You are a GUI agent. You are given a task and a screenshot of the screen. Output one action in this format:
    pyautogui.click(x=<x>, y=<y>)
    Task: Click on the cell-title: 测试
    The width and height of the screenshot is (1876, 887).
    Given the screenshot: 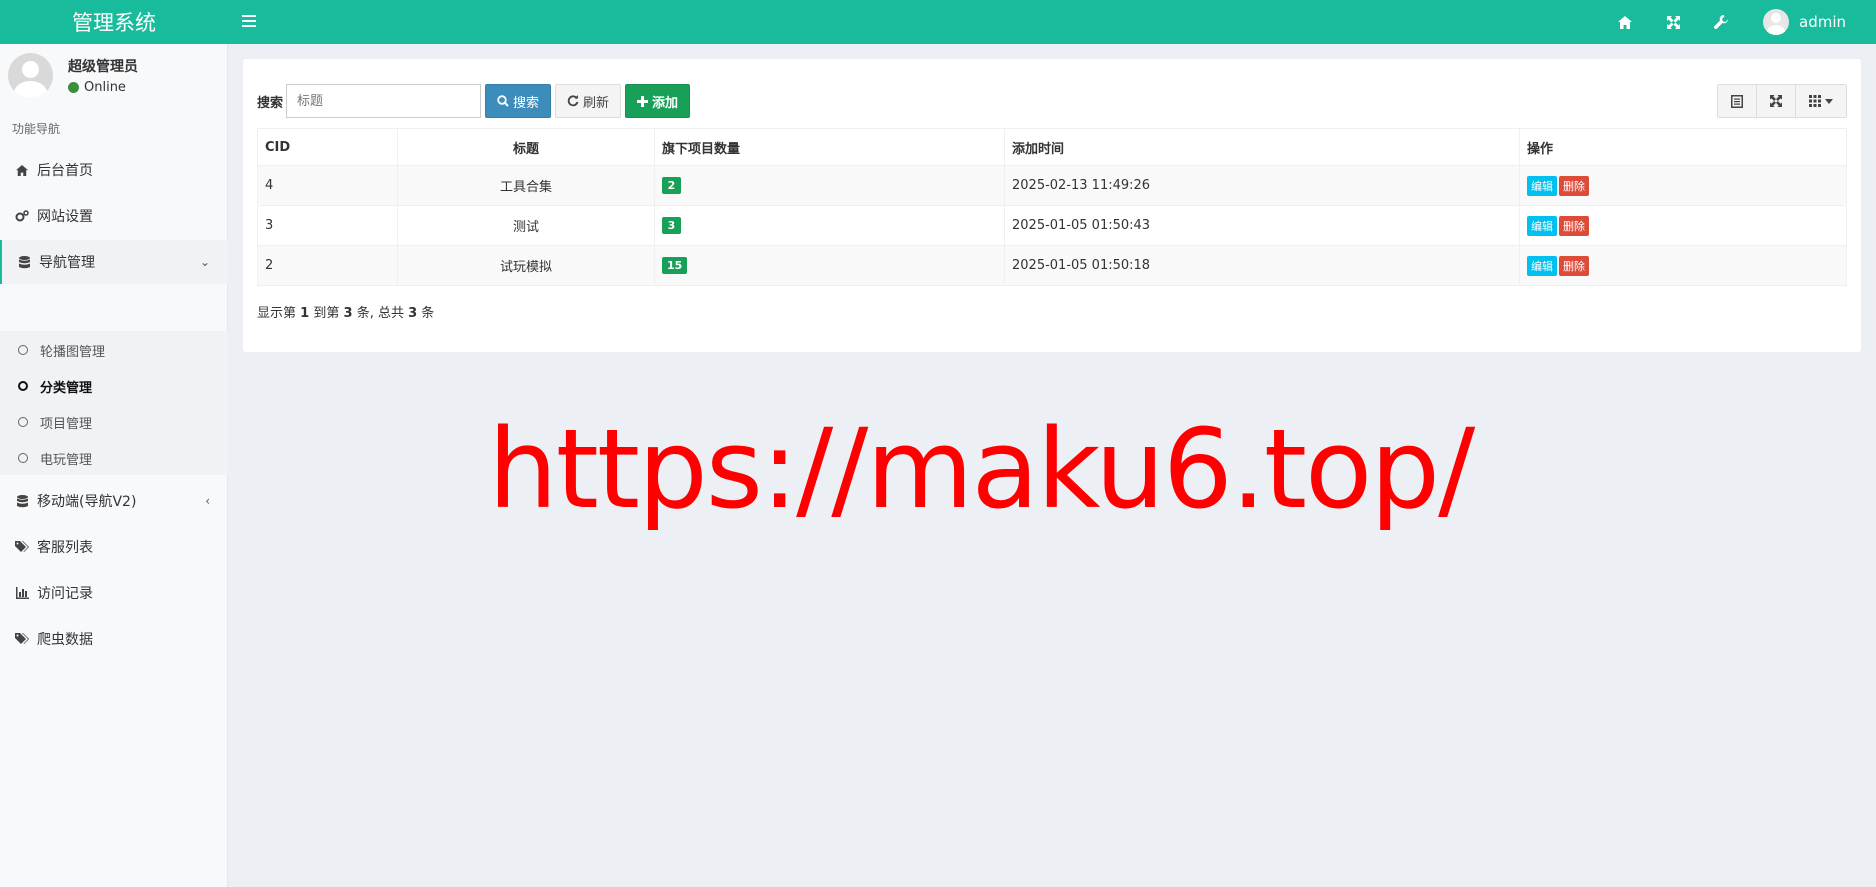 What is the action you would take?
    pyautogui.click(x=526, y=225)
    